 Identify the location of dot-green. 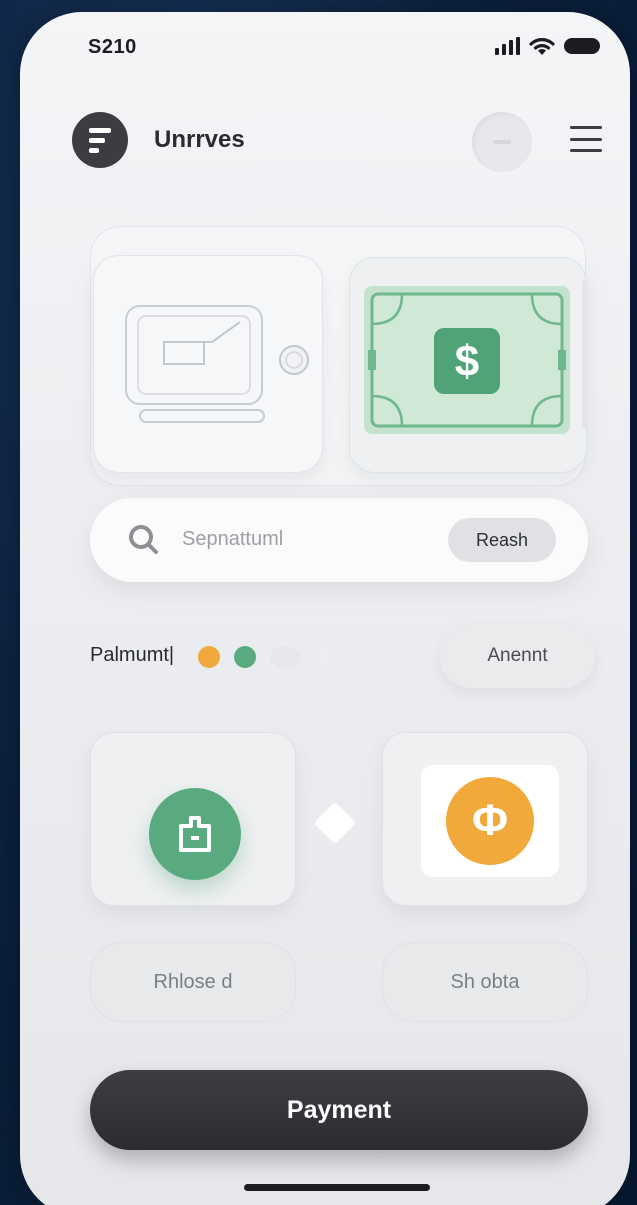
(245, 657).